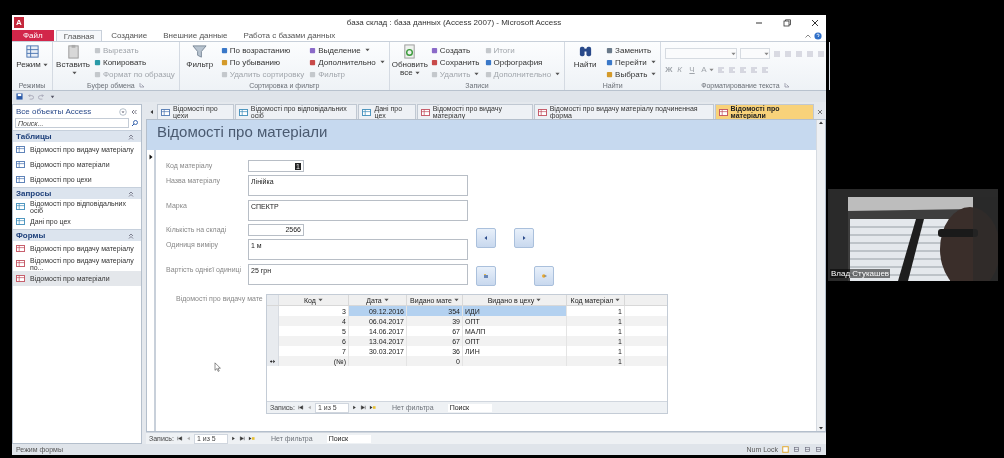  I want to click on next-record-button, so click(524, 238).